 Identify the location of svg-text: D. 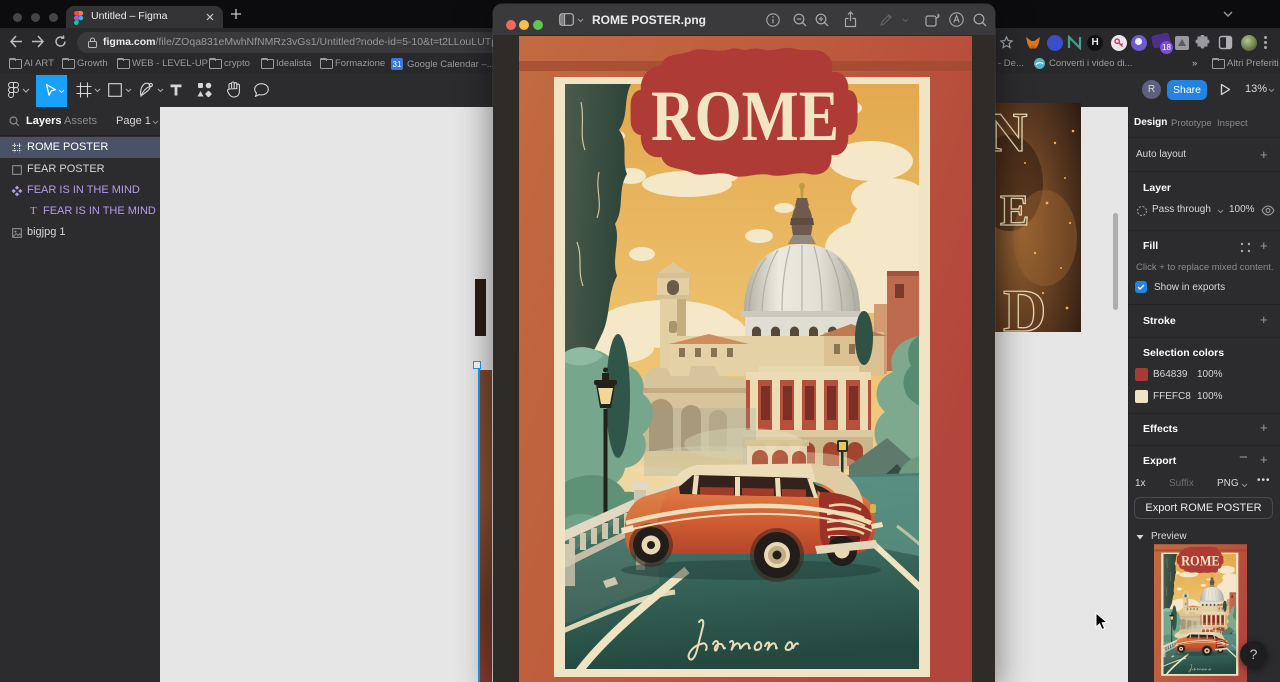
(1024, 305).